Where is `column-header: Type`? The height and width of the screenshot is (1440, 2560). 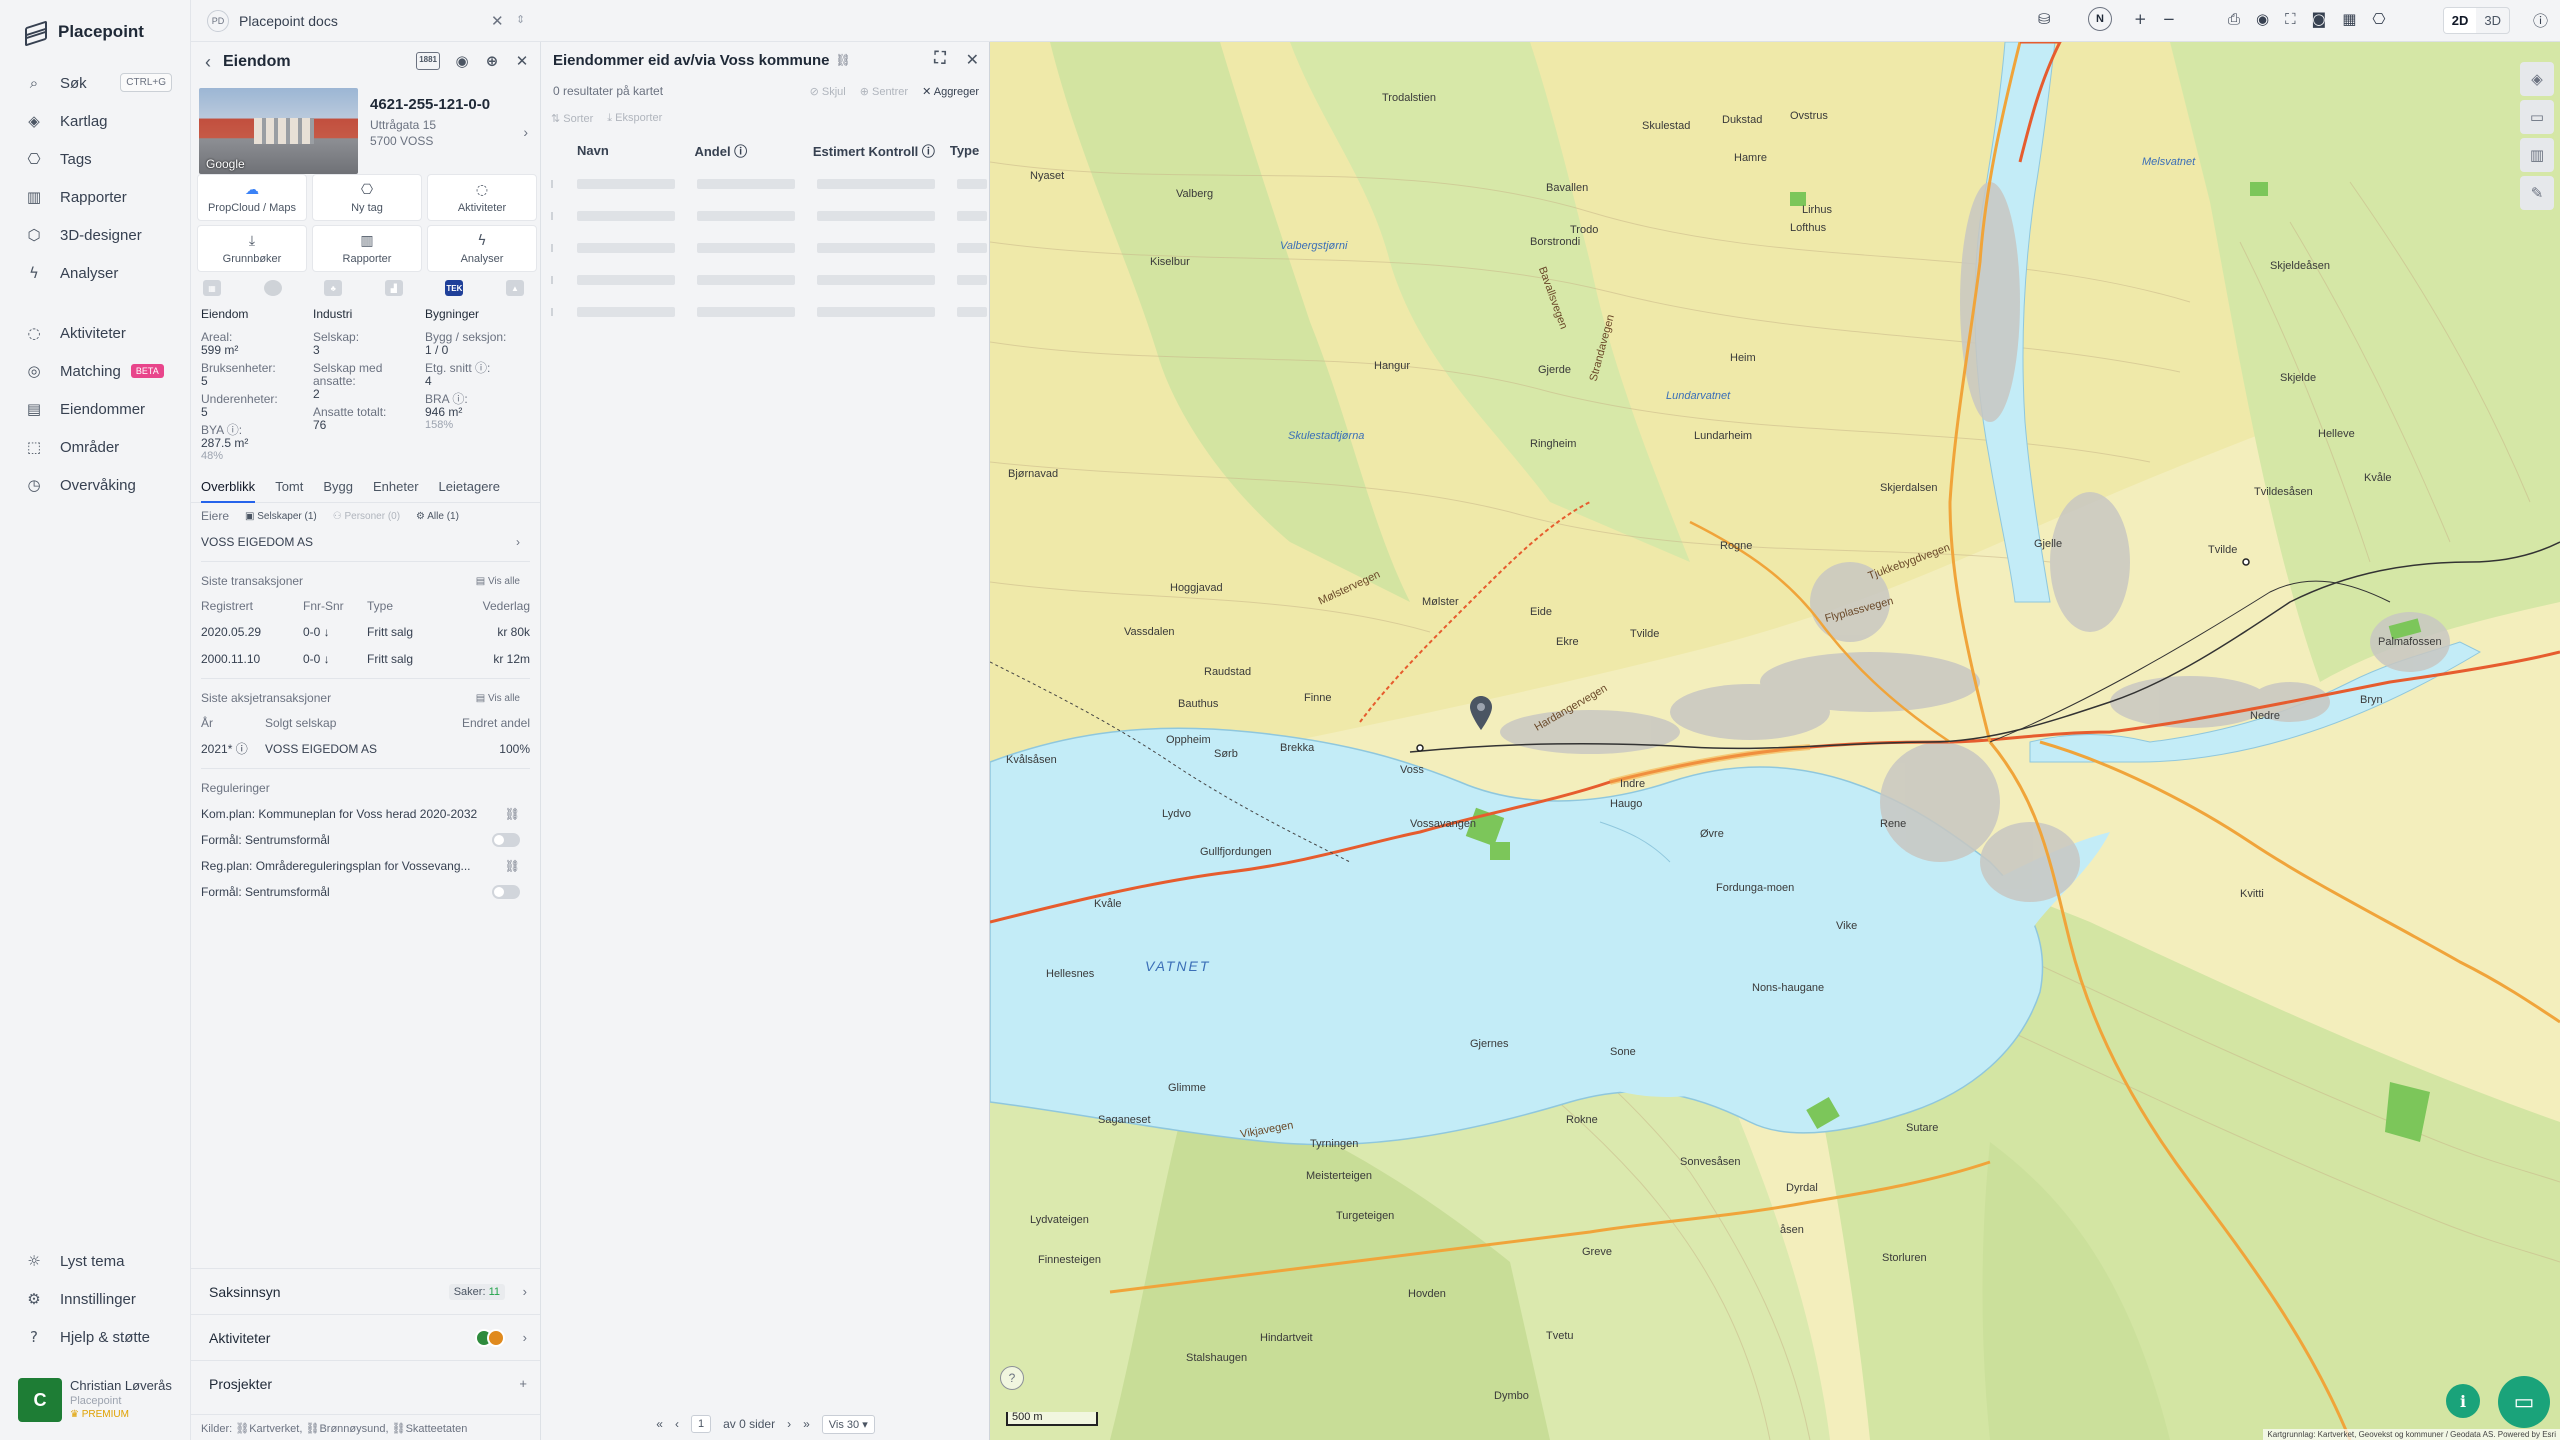
column-header: Type is located at coordinates (969, 150).